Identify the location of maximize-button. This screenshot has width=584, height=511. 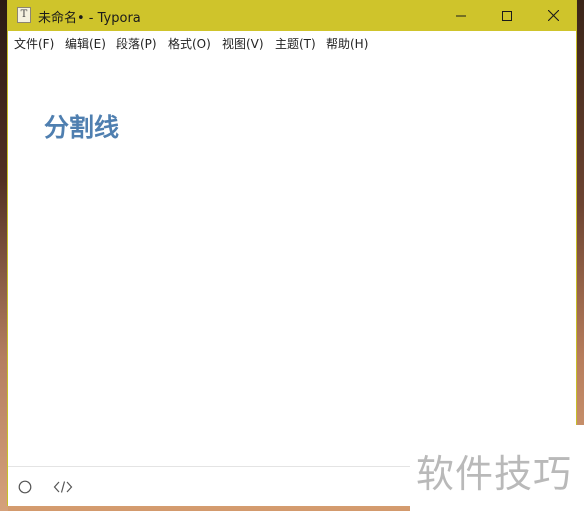
(507, 15).